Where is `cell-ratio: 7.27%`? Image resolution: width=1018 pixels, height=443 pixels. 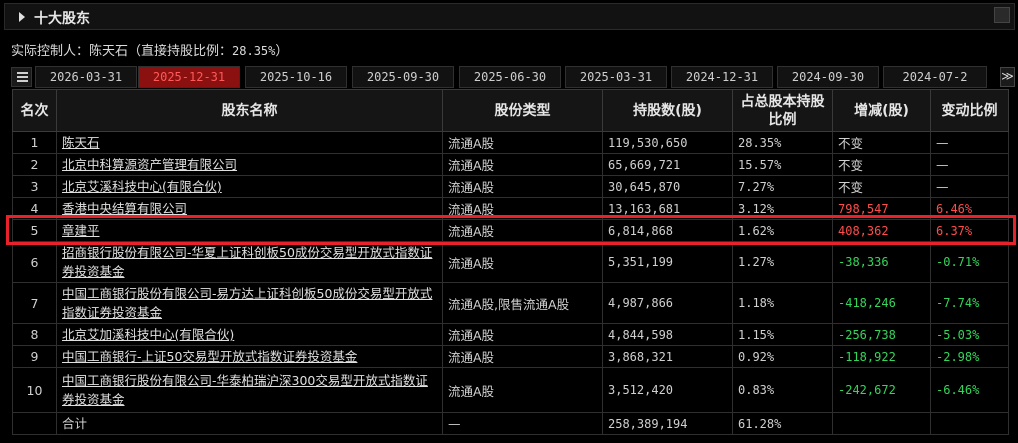
cell-ratio: 7.27% is located at coordinates (782, 186).